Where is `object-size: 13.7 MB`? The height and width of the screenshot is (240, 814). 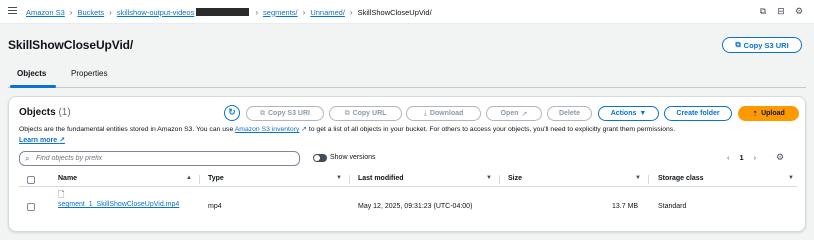 object-size: 13.7 MB is located at coordinates (625, 206).